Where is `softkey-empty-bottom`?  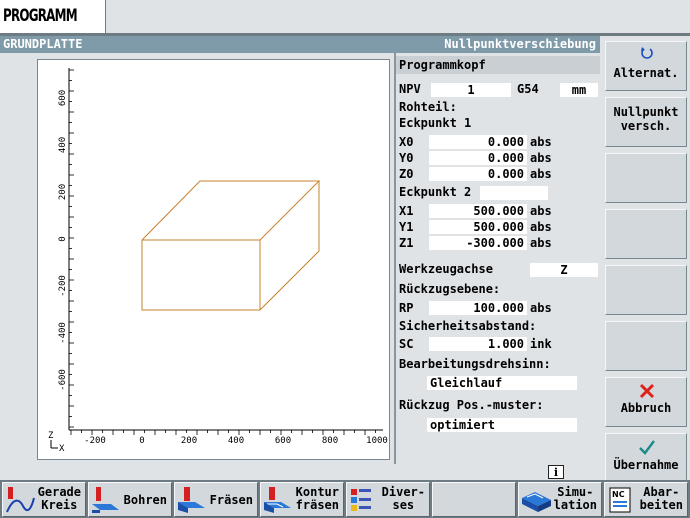
softkey-empty-bottom is located at coordinates (474, 499).